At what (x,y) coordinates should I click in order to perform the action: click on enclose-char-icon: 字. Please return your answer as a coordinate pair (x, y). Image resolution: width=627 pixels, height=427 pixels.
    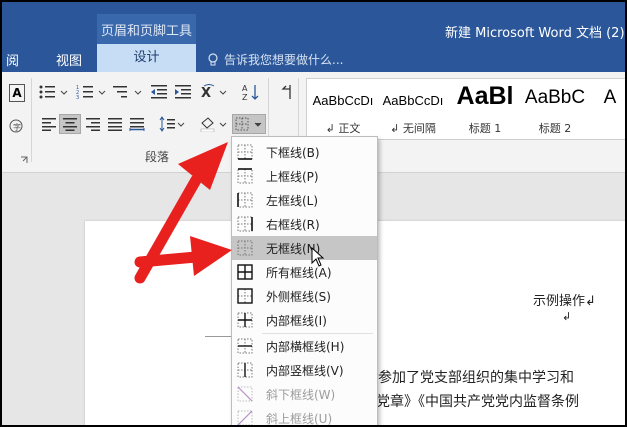
    Looking at the image, I should click on (16, 126).